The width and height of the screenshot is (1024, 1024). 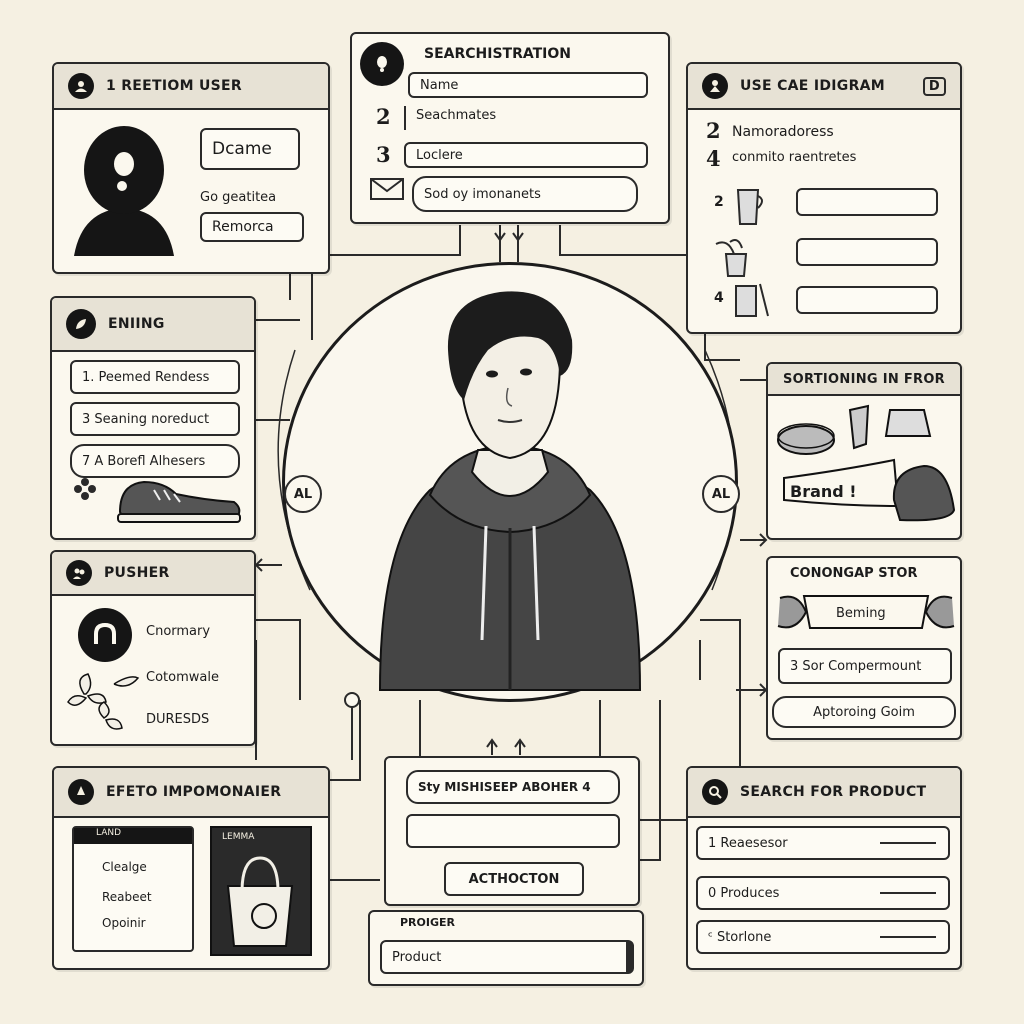 What do you see at coordinates (124, 867) in the screenshot?
I see `list-item: Clealge` at bounding box center [124, 867].